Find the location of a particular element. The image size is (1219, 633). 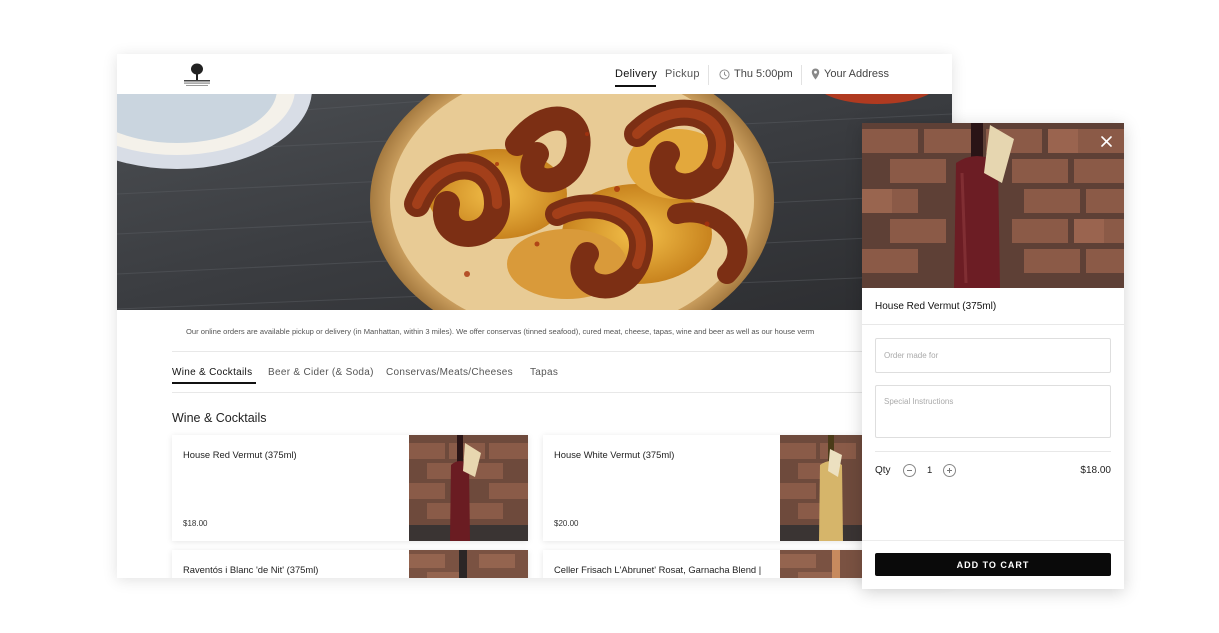

item-total-price: $18.00 is located at coordinates (1095, 470).